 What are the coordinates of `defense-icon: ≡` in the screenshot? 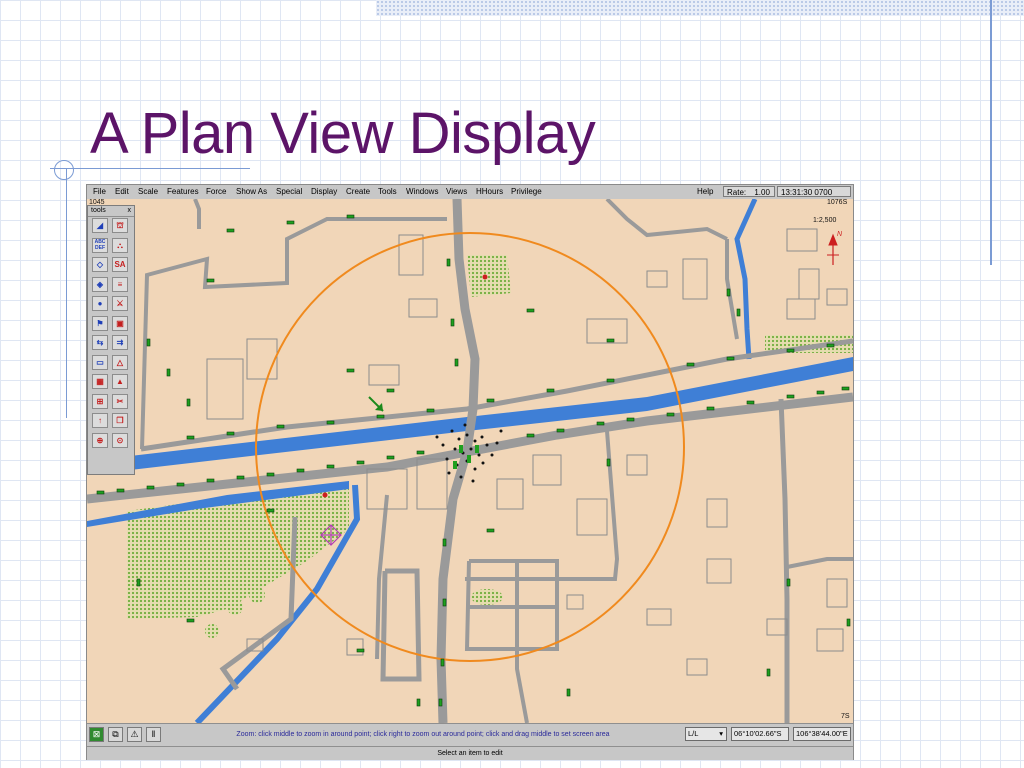 It's located at (120, 284).